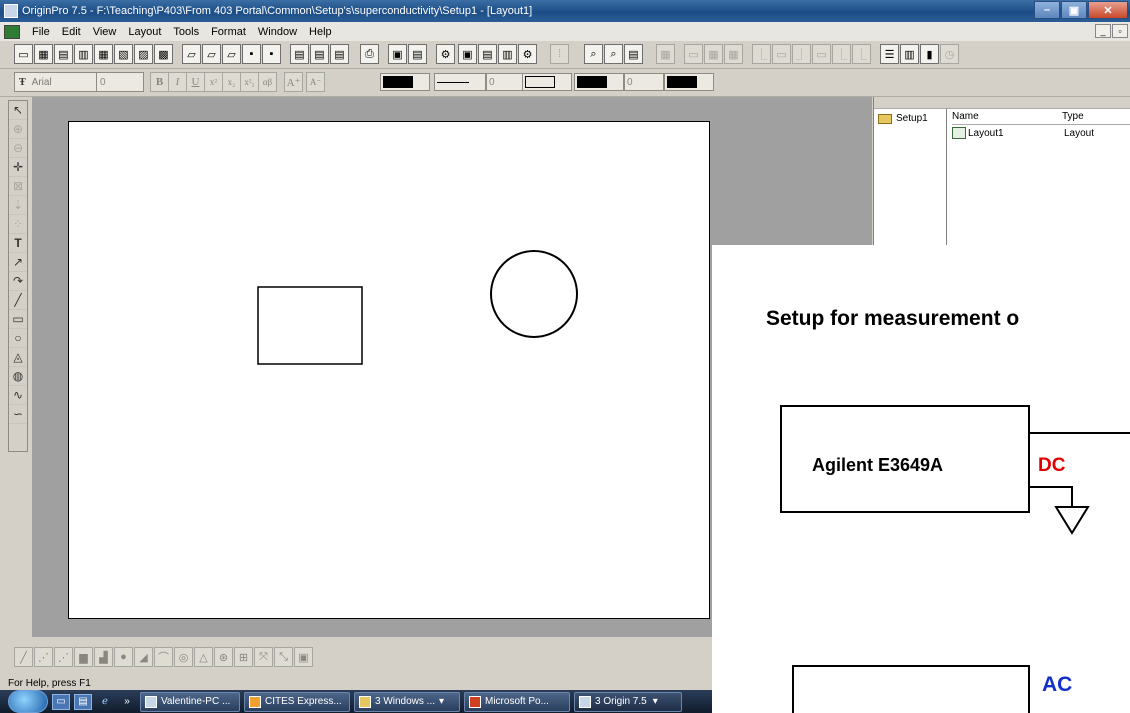 The image size is (1130, 713). What do you see at coordinates (71, 32) in the screenshot?
I see `menu-edit: Edit` at bounding box center [71, 32].